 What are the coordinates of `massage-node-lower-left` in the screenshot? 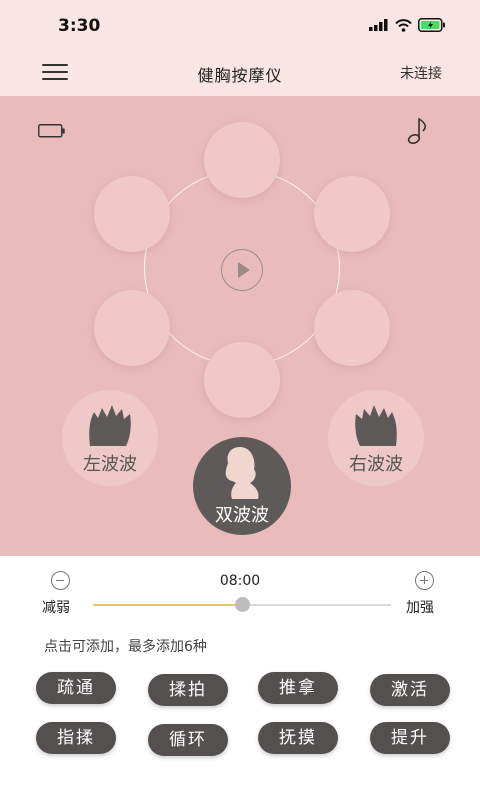 It's located at (132, 328).